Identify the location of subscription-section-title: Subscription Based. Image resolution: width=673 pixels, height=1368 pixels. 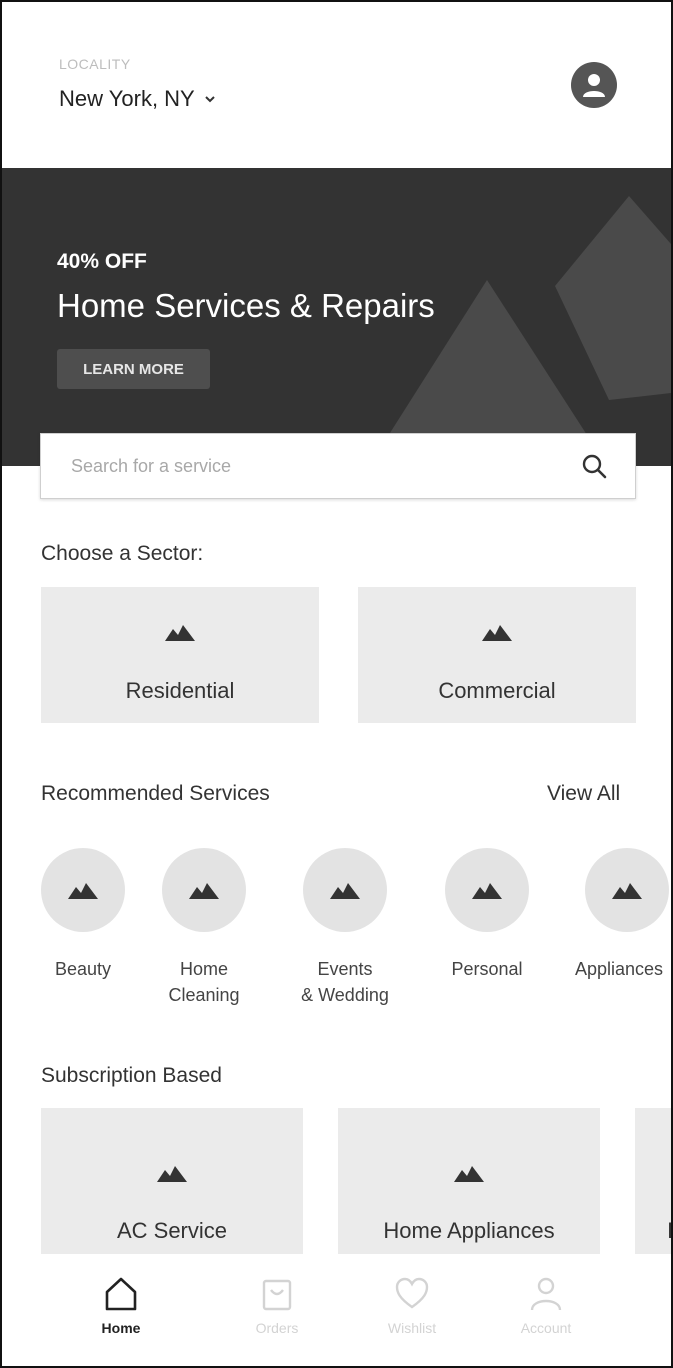
(131, 1075).